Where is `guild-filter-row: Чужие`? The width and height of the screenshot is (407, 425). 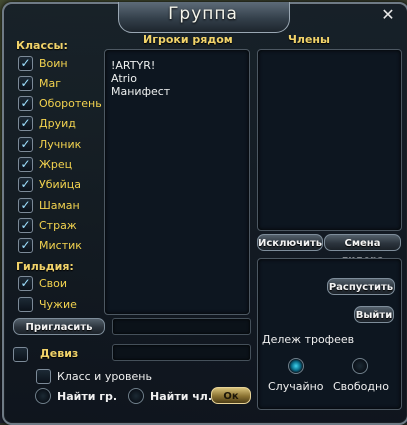
guild-filter-row: Чужие is located at coordinates (47, 304).